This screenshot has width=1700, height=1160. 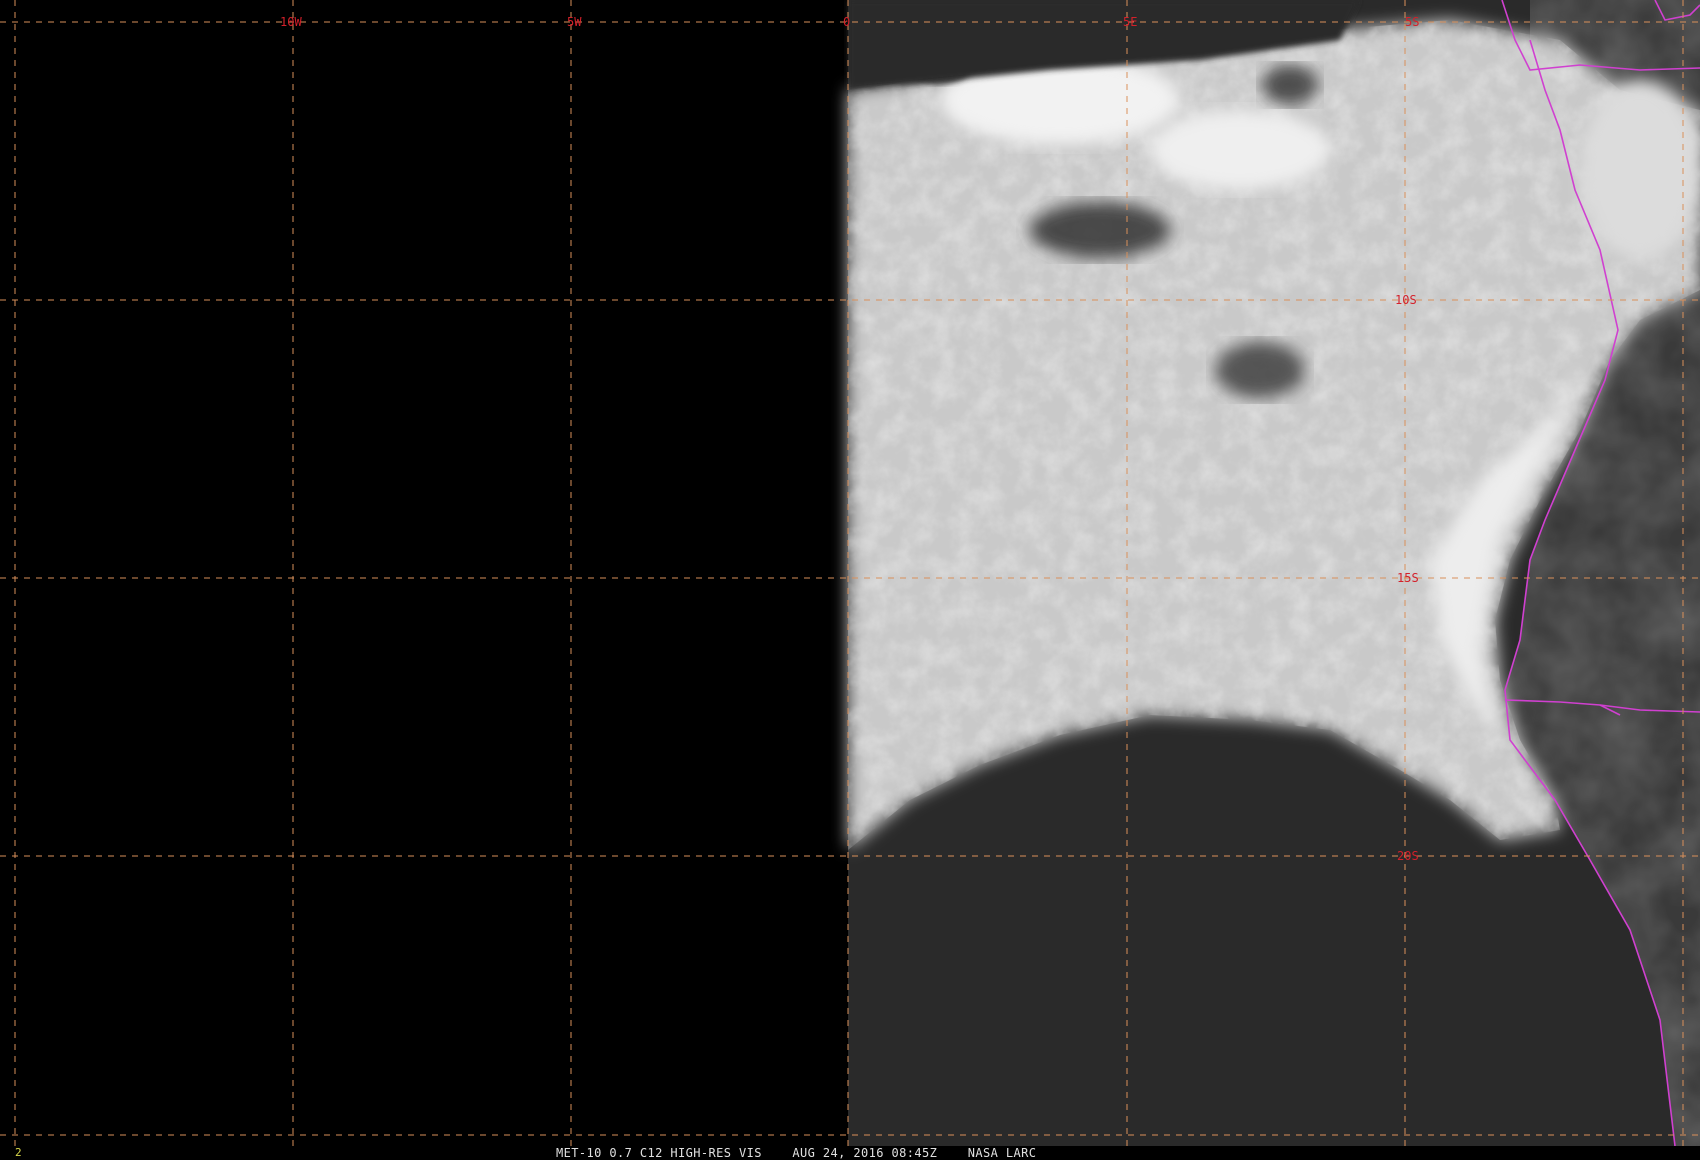 What do you see at coordinates (865, 1153) in the screenshot?
I see `image-datetime: AUG 24, 2016 08:45Z` at bounding box center [865, 1153].